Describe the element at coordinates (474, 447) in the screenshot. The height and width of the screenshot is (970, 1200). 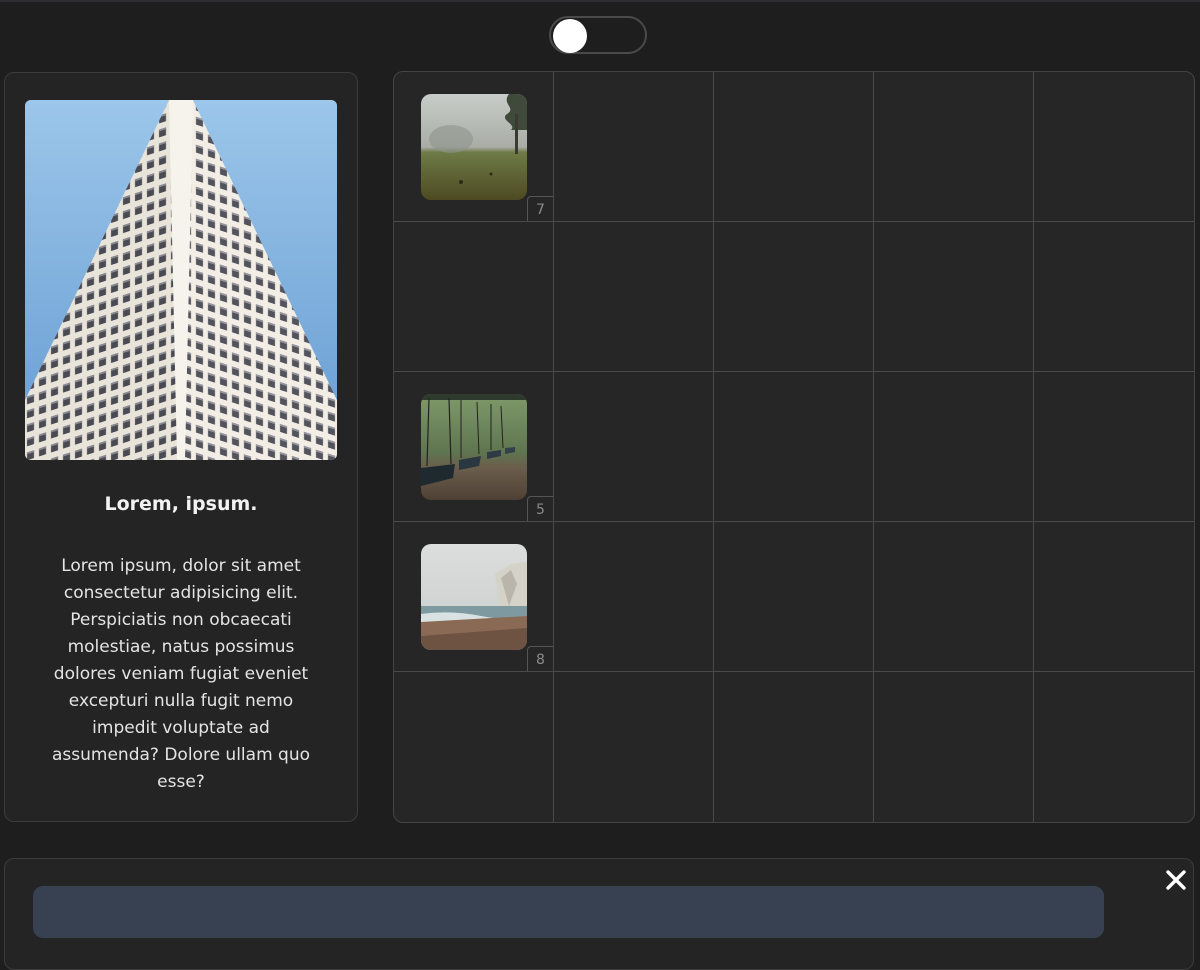
I see `grid-thumbnail-swings` at that location.